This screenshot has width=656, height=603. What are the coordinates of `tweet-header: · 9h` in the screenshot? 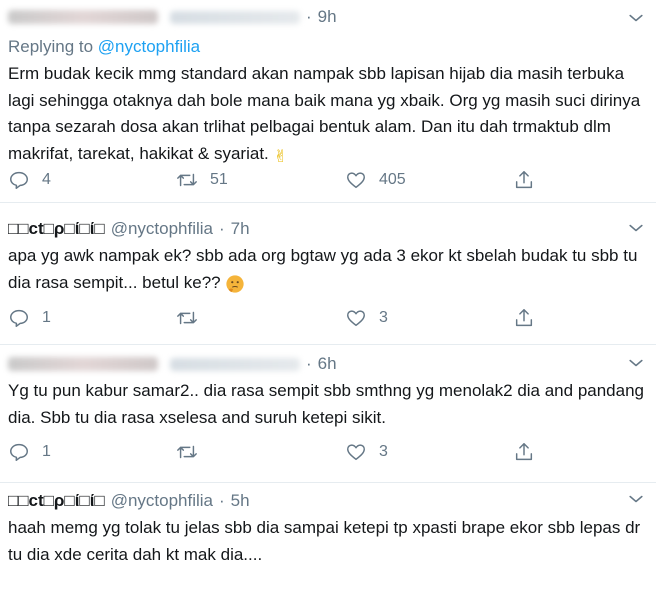 It's located at (328, 17).